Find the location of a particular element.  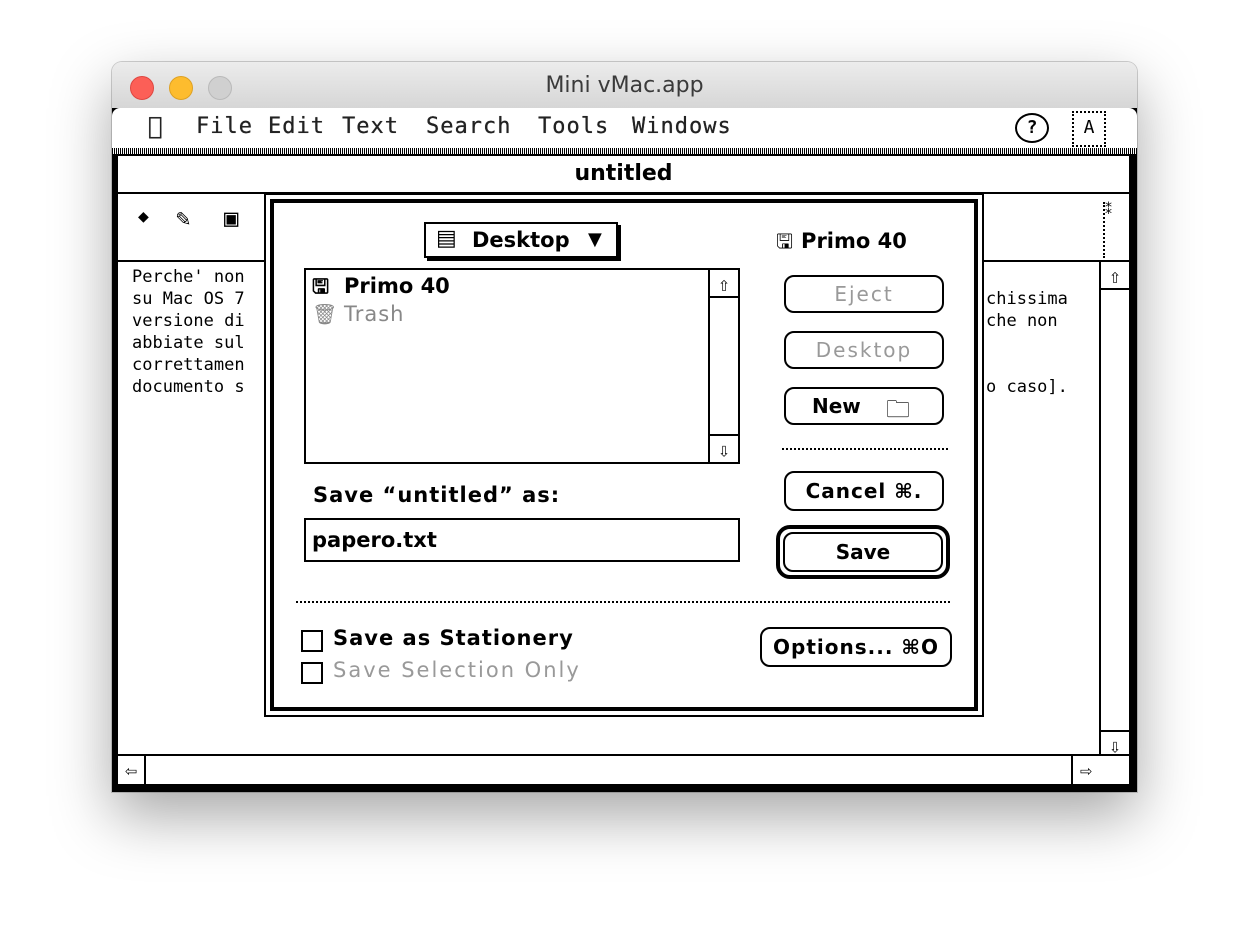

help-menu-icon: ? is located at coordinates (1032, 128).